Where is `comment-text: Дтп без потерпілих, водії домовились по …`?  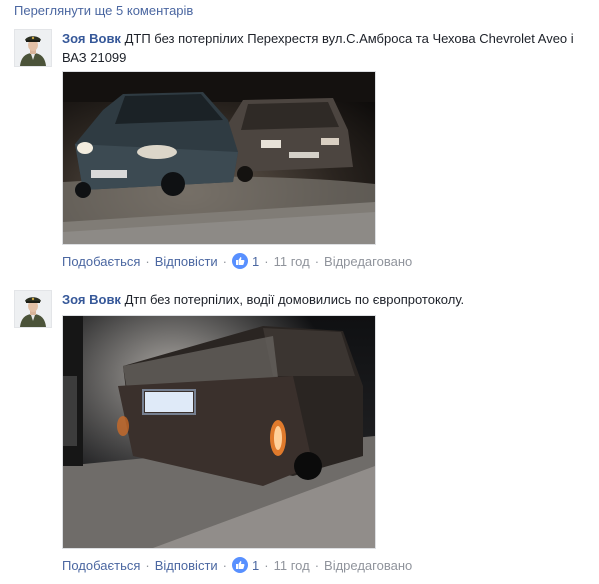
comment-text: Дтп без потерпілих, водії домовились по … is located at coordinates (294, 299).